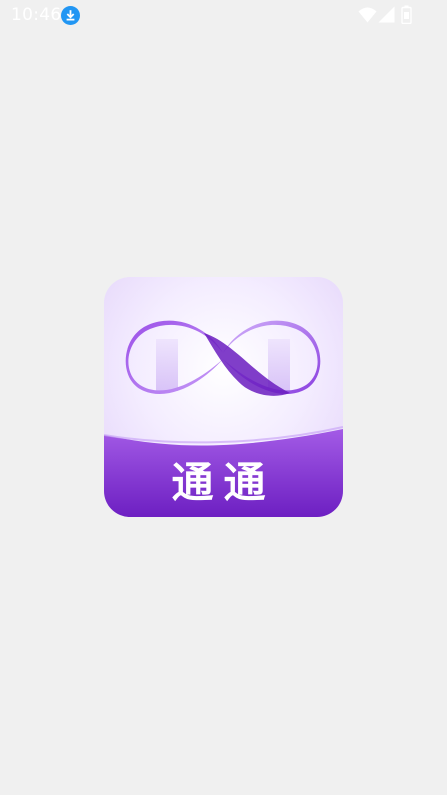 The width and height of the screenshot is (447, 795). Describe the element at coordinates (36, 15) in the screenshot. I see `status-time: 10:46` at that location.